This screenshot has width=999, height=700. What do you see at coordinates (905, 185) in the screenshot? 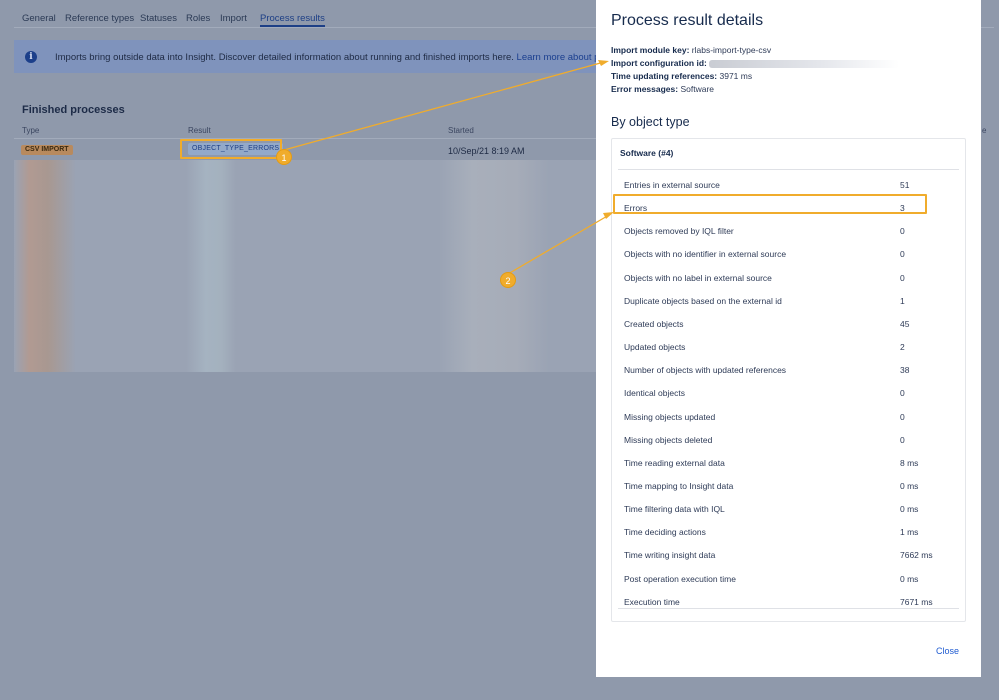
I see `stat-value: 51` at bounding box center [905, 185].